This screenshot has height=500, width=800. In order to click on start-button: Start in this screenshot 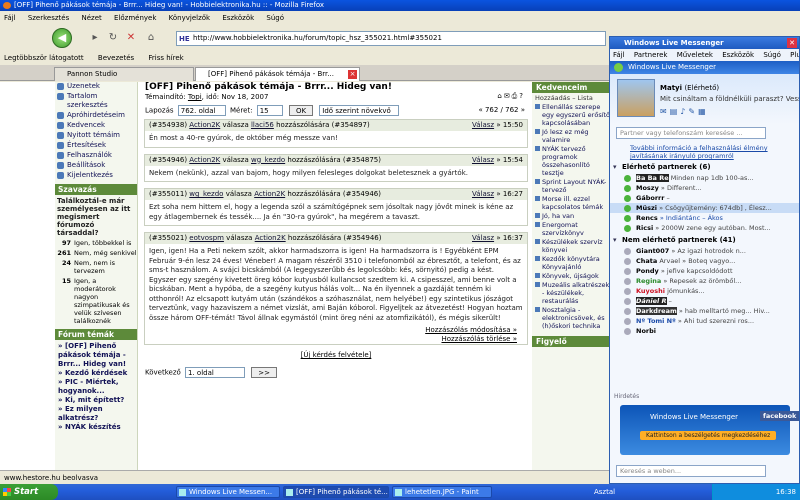, I will do `click(29, 492)`.